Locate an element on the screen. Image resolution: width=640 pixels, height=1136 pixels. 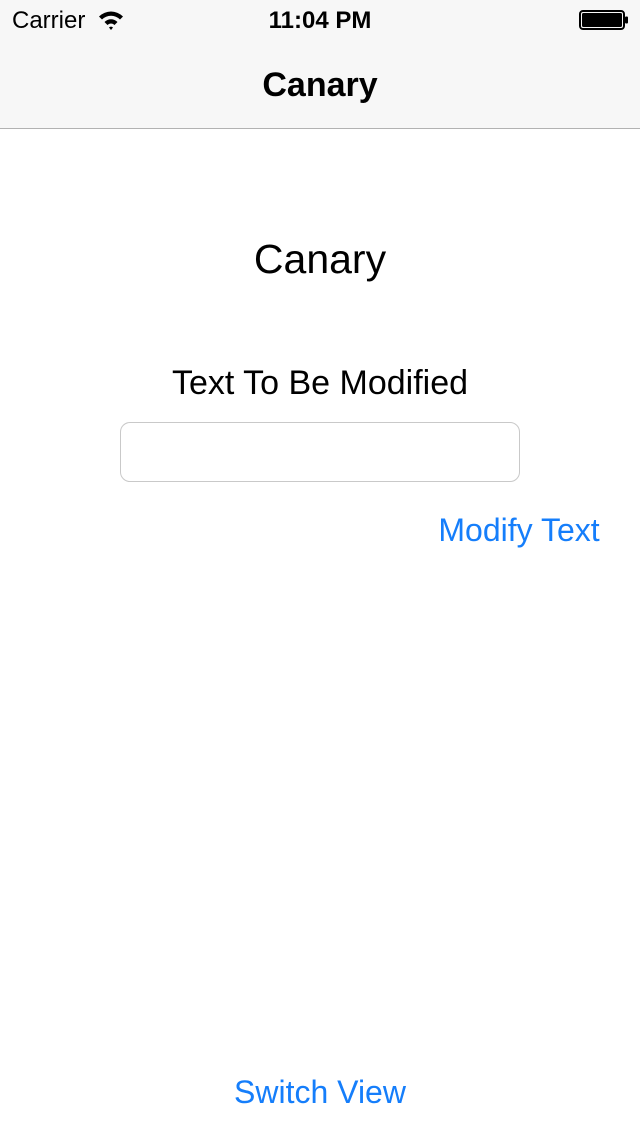
battery-full-icon is located at coordinates (603, 20).